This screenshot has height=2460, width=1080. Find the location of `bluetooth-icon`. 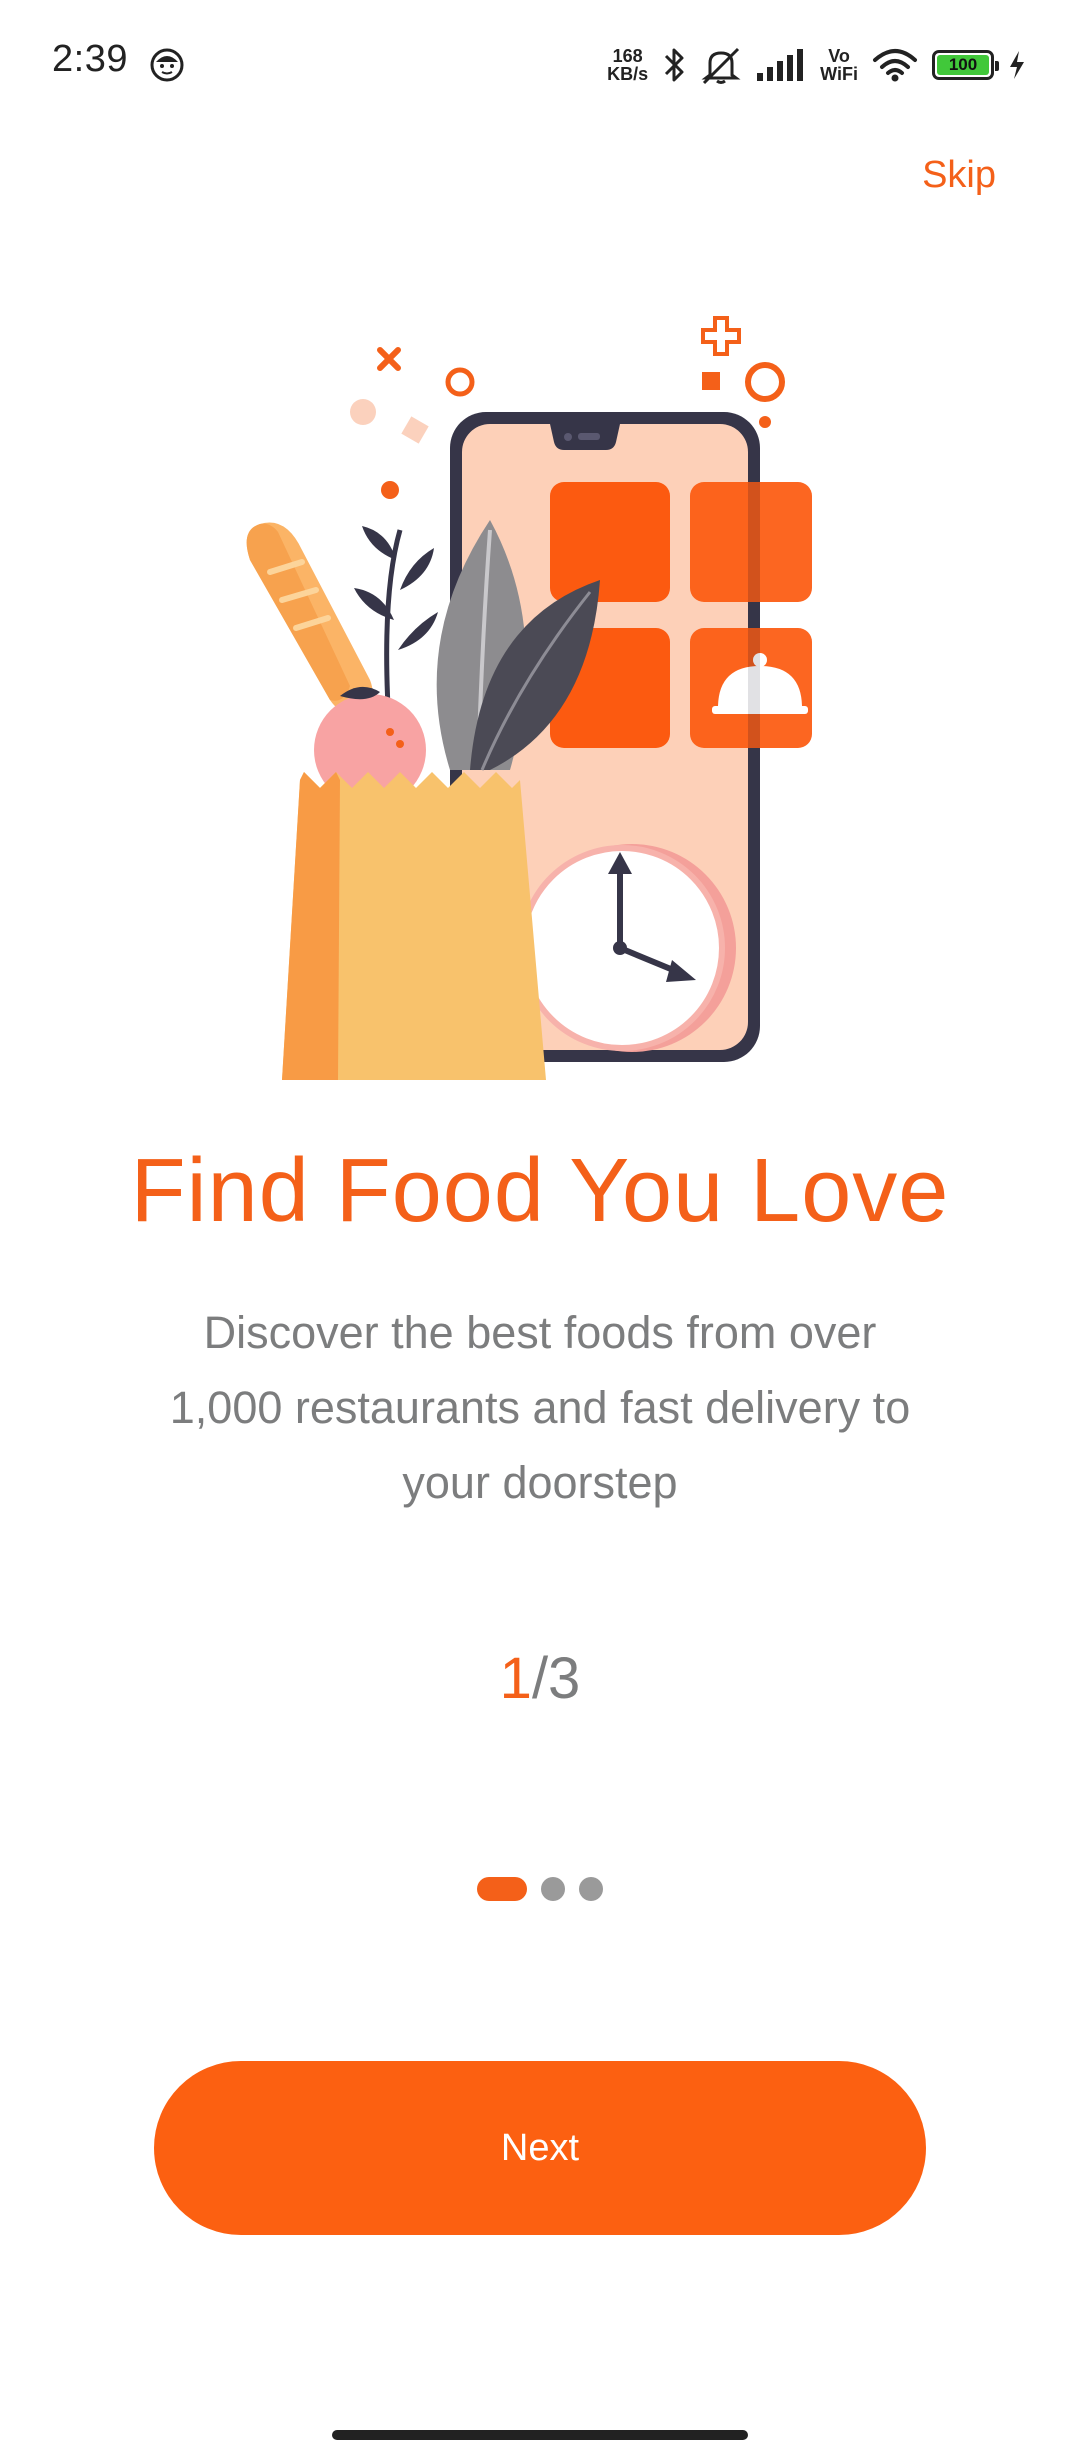

bluetooth-icon is located at coordinates (674, 65).